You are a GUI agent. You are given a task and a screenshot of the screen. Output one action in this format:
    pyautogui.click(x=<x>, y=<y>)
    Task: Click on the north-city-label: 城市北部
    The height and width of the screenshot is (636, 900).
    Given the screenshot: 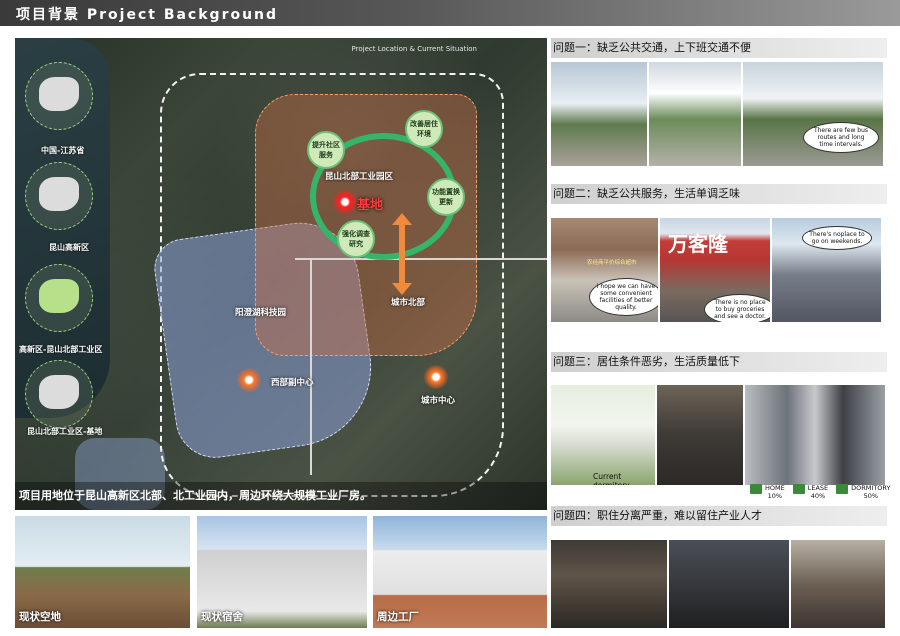 What is the action you would take?
    pyautogui.click(x=408, y=303)
    